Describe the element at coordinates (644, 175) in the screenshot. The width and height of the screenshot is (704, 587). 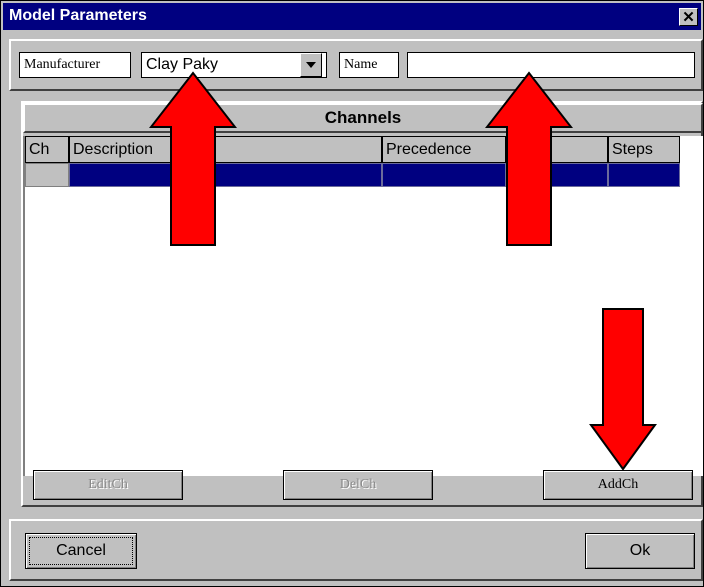
I see `selected-steps-cell` at that location.